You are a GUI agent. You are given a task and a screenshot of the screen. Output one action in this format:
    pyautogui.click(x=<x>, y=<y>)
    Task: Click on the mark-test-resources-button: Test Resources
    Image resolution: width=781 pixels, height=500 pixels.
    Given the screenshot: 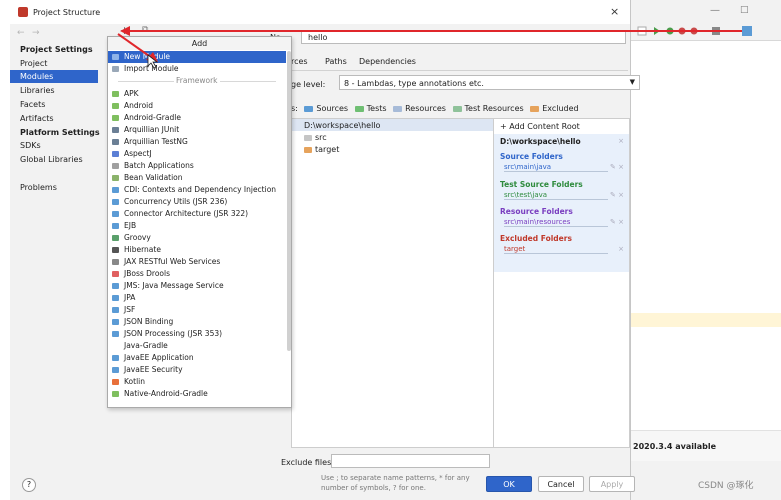 What is the action you would take?
    pyautogui.click(x=494, y=108)
    